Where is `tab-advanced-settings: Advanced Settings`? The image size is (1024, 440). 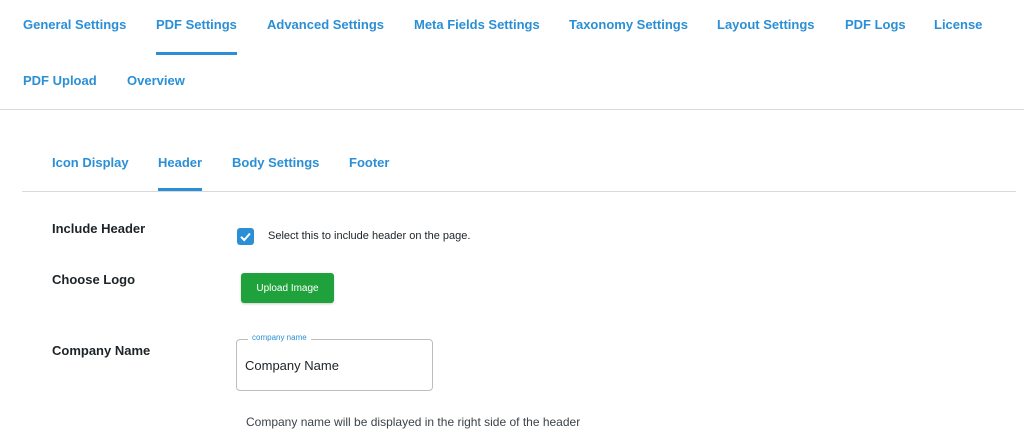 tab-advanced-settings: Advanced Settings is located at coordinates (325, 25).